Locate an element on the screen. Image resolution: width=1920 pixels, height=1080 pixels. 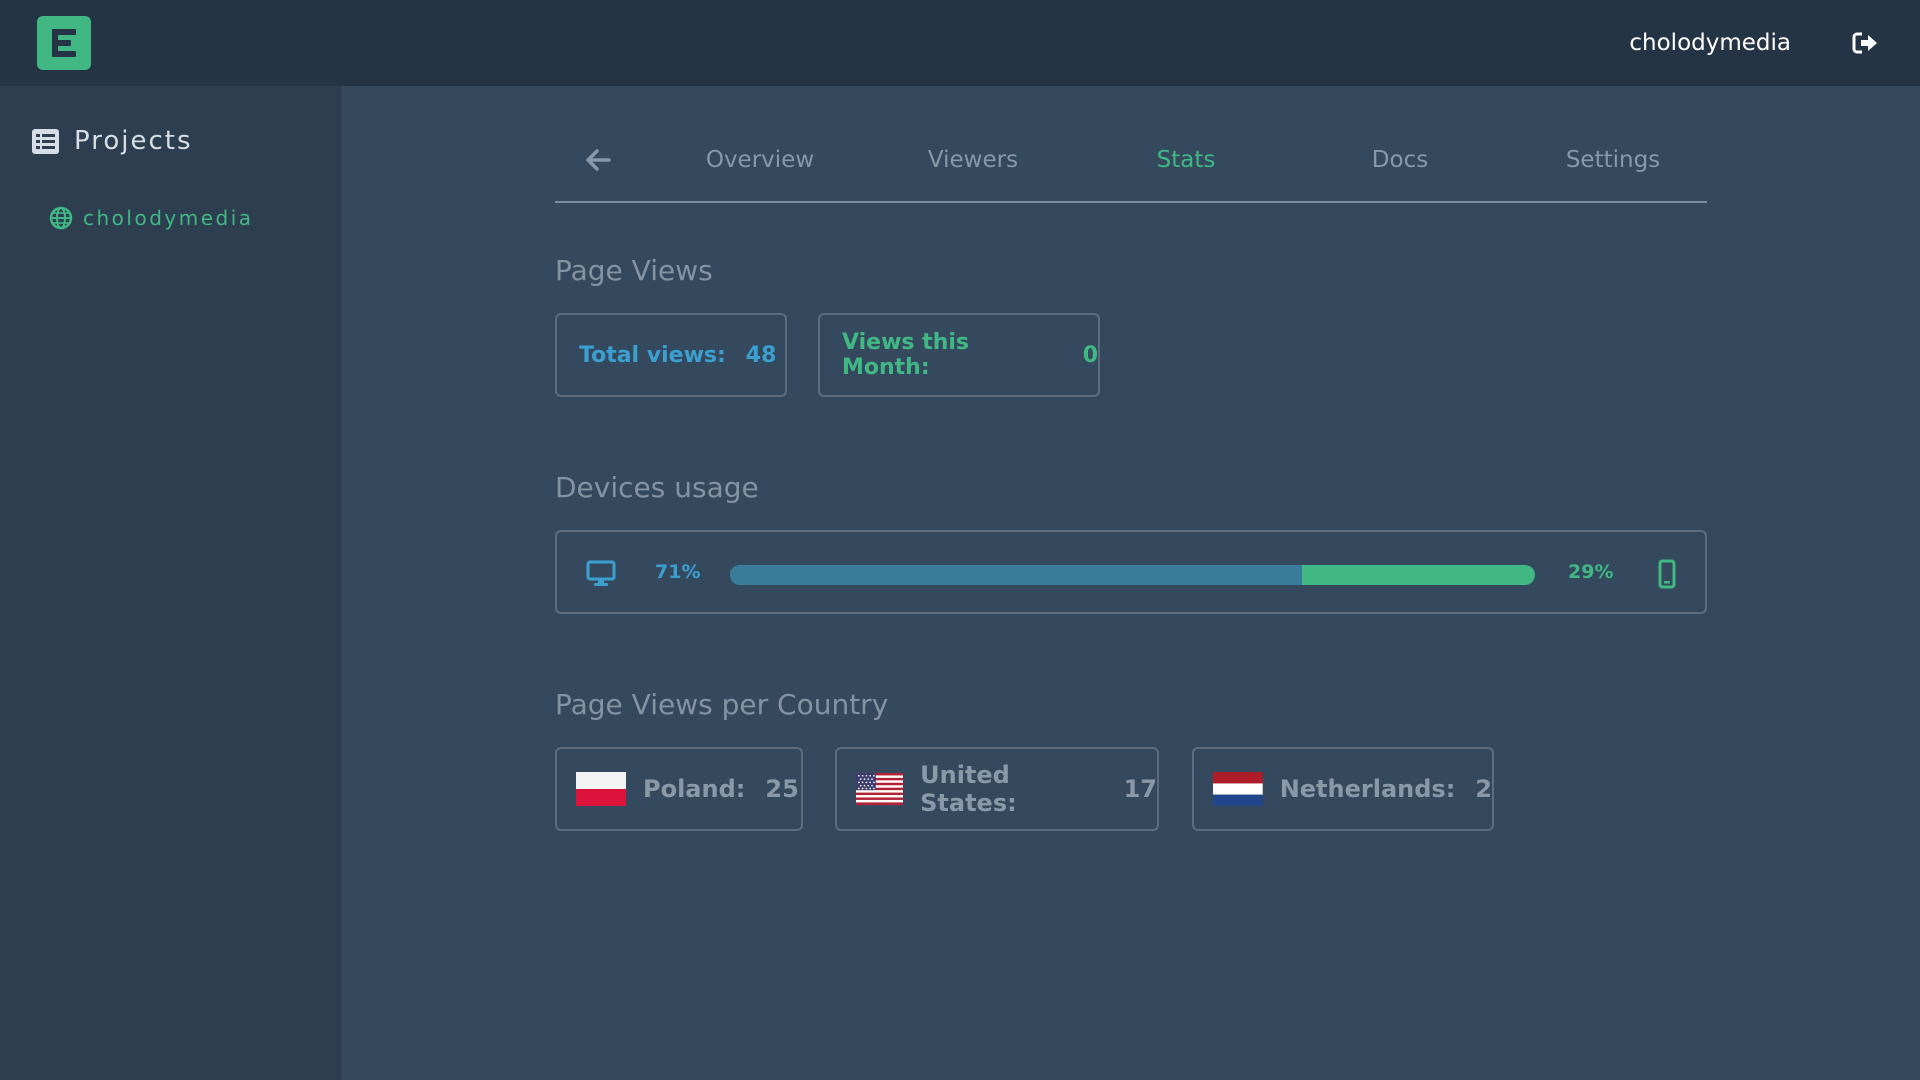
country-card-united-states: United States: 17 is located at coordinates (997, 789).